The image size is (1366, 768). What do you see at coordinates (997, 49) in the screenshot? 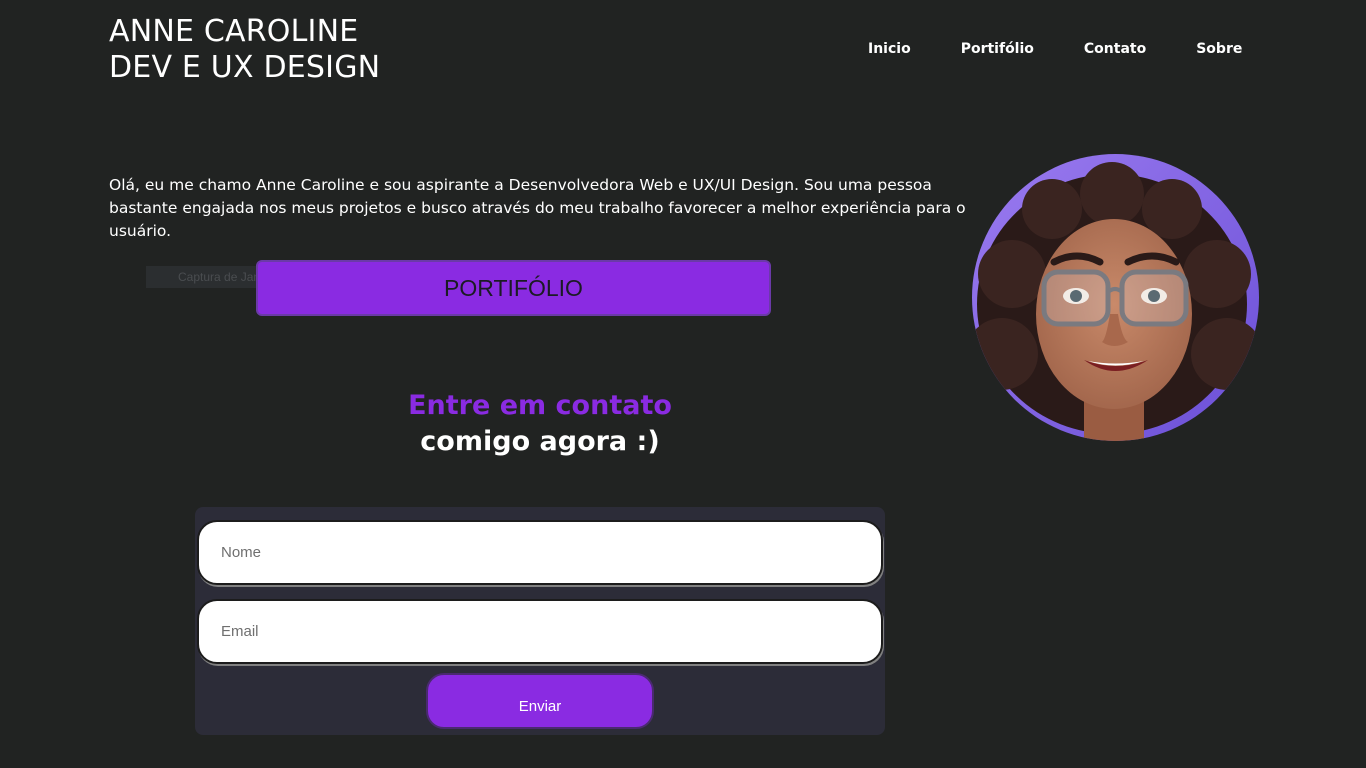
I see `nav-item-portfolio: Portifólio` at bounding box center [997, 49].